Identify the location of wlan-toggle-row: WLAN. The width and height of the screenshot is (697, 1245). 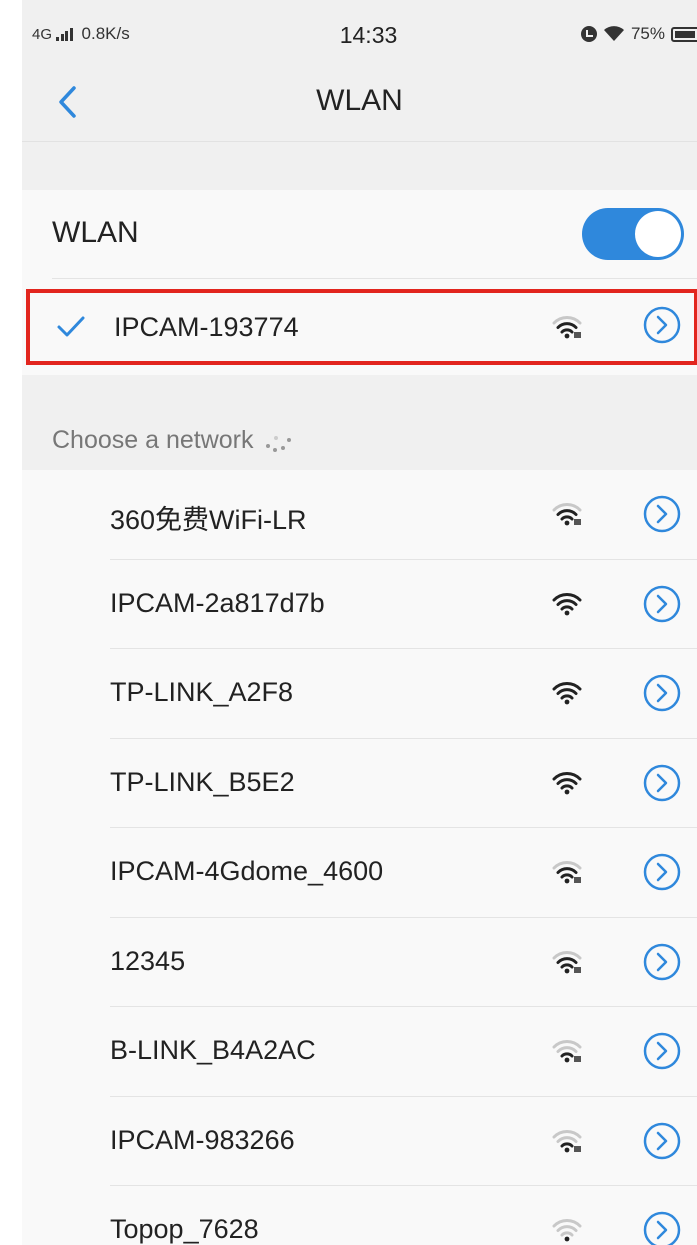
(359, 234).